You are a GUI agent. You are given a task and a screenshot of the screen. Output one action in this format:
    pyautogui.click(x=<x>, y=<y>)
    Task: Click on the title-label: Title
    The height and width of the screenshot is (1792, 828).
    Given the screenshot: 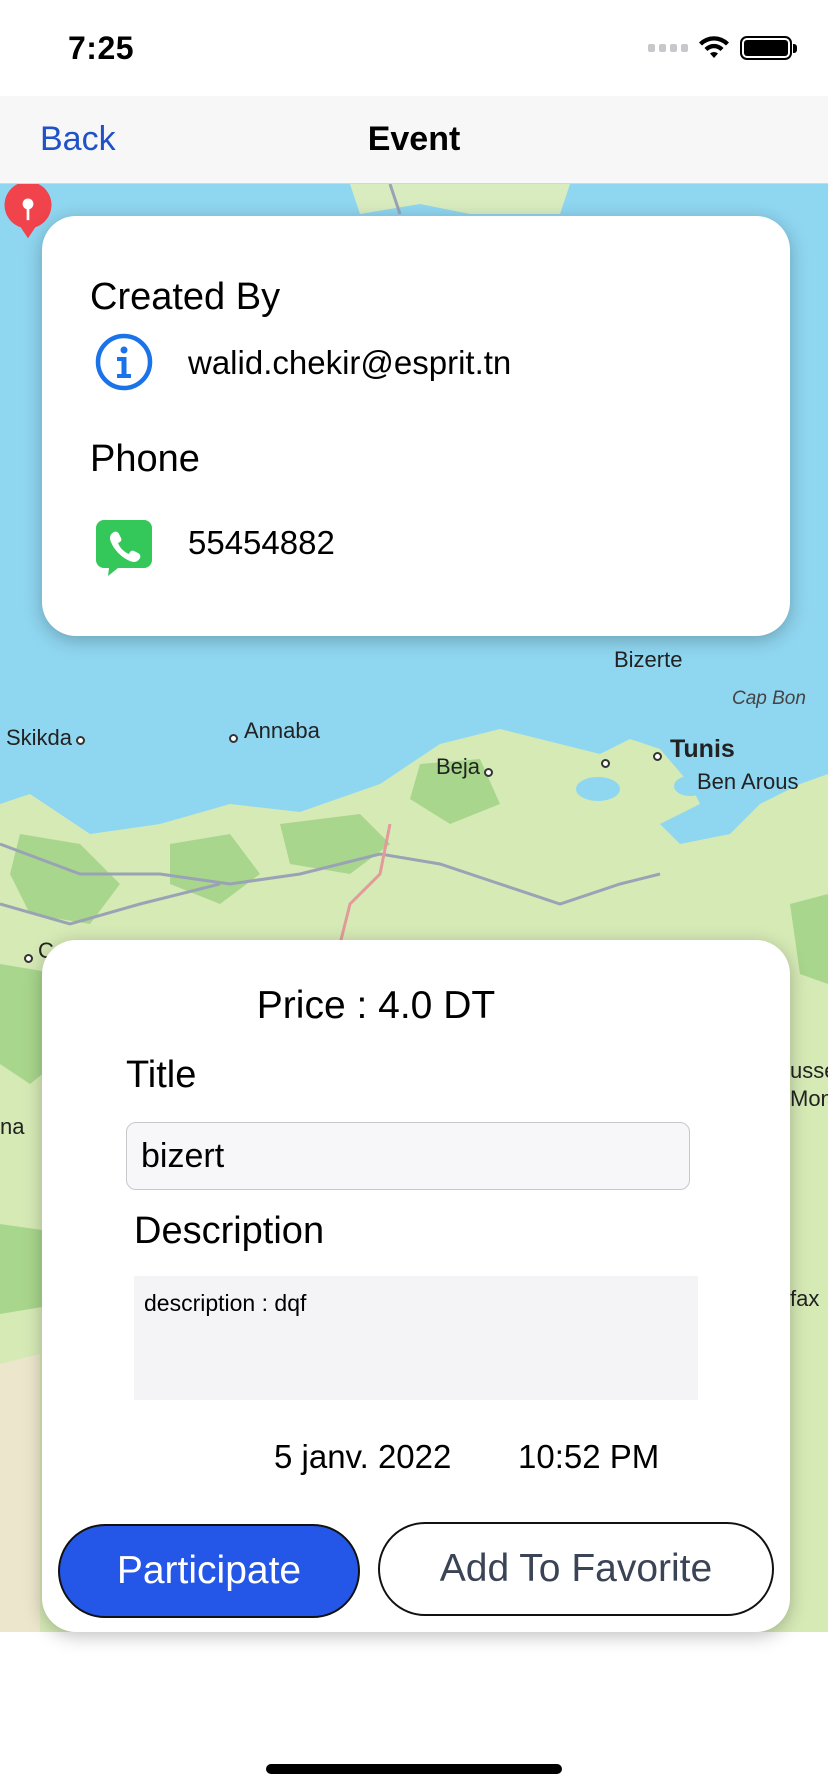 What is the action you would take?
    pyautogui.click(x=161, y=1075)
    